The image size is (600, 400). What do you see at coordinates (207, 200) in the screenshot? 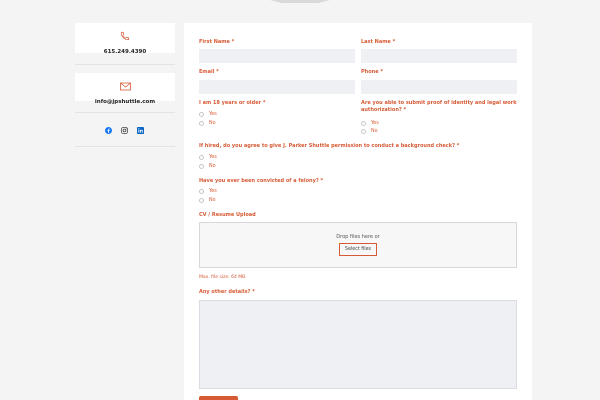
I see `felony-no-radio: No` at bounding box center [207, 200].